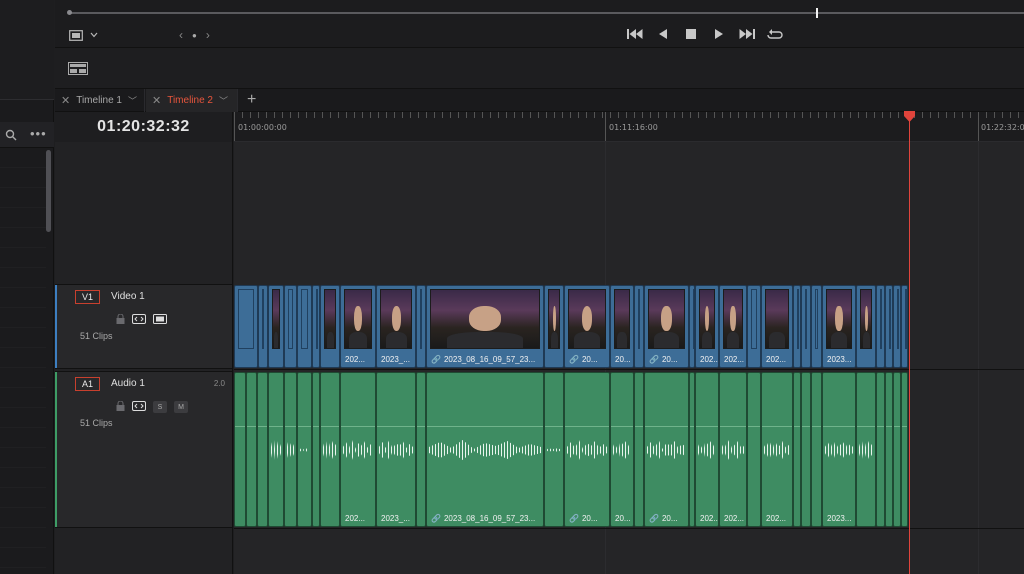 The width and height of the screenshot is (1024, 574). What do you see at coordinates (48, 191) in the screenshot?
I see `media-pool-scrollbar` at bounding box center [48, 191].